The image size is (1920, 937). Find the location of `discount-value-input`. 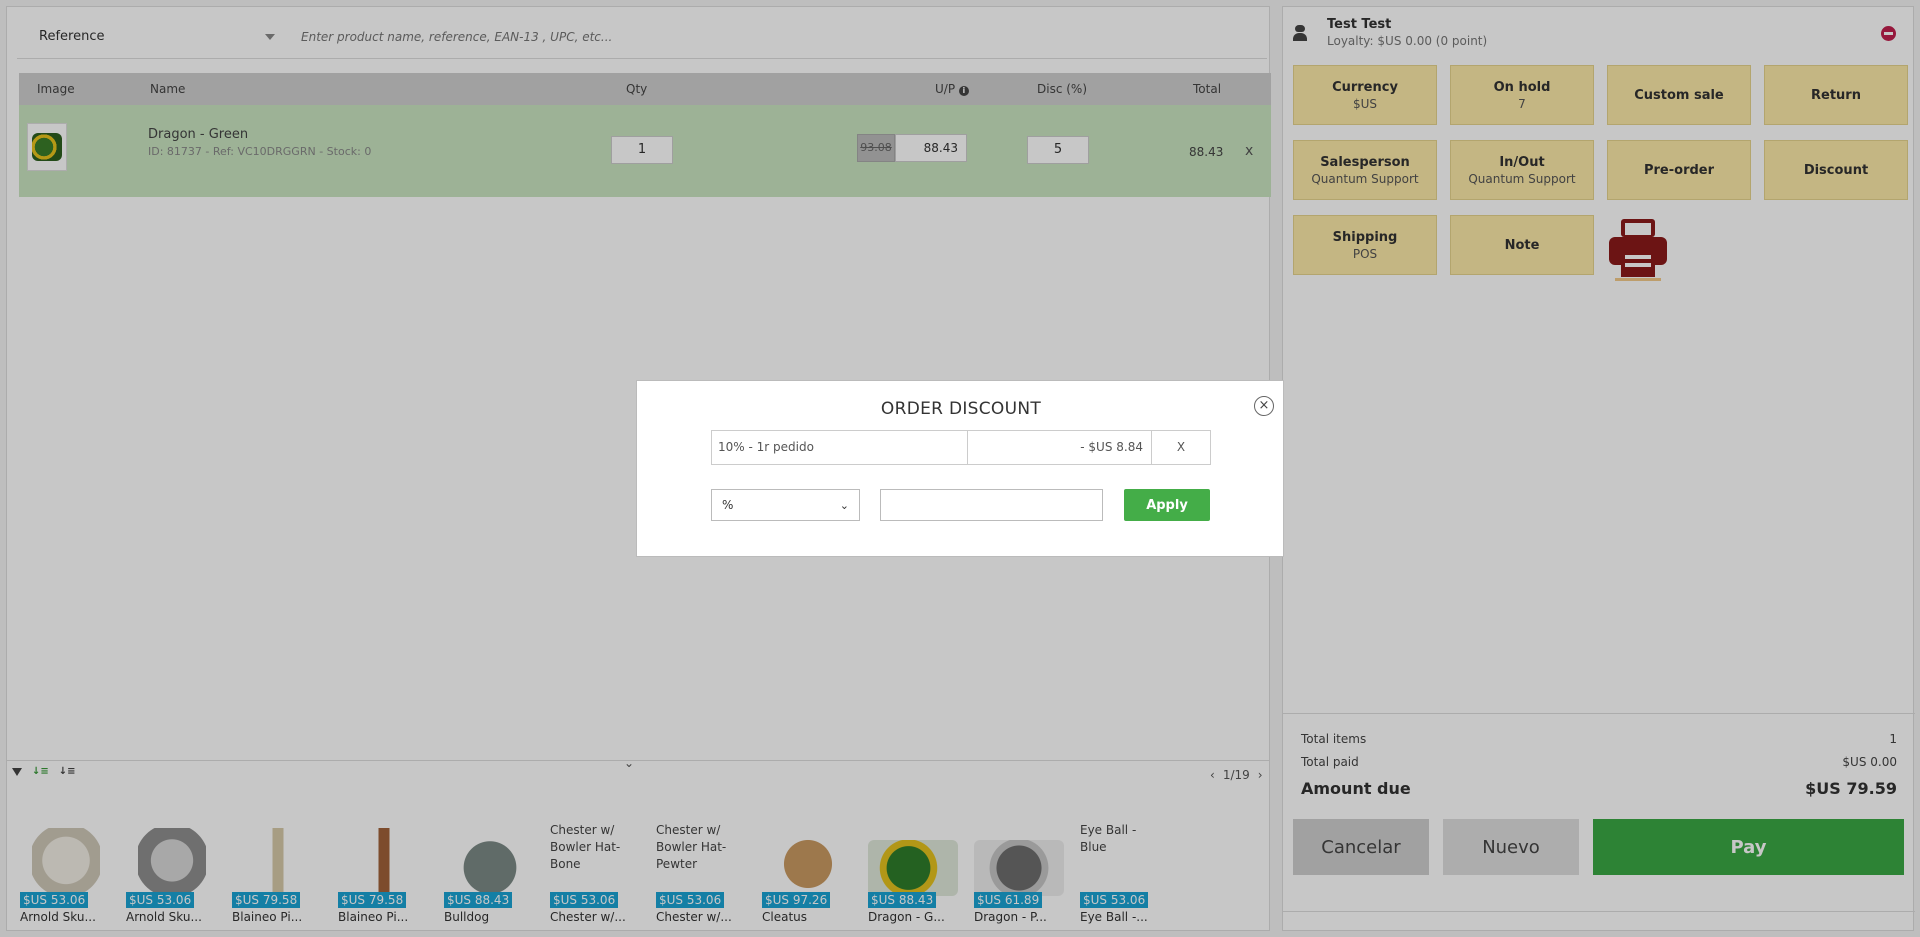

discount-value-input is located at coordinates (991, 505).